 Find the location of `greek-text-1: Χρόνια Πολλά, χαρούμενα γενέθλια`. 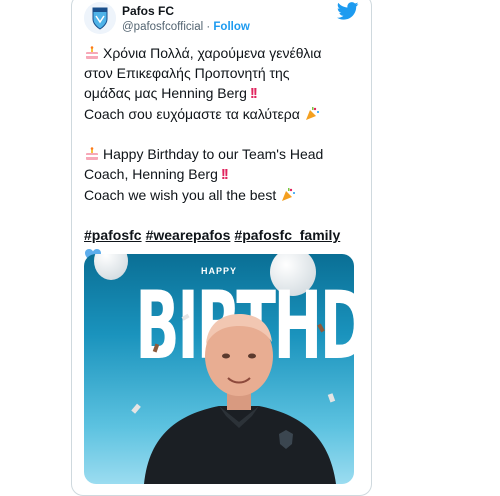

greek-text-1: Χρόνια Πολλά, χαρούμενα γενέθλια is located at coordinates (212, 53).